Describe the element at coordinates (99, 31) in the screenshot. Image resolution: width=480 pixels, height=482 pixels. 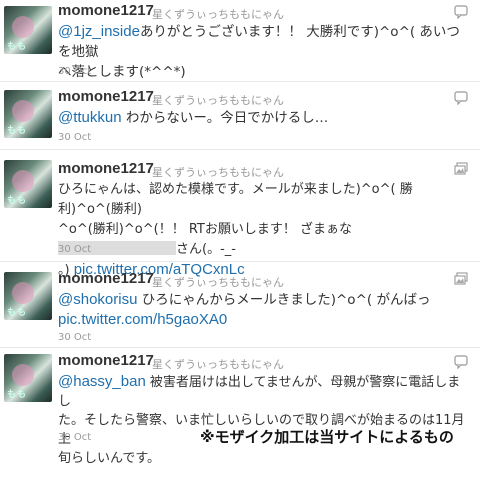
I see `mention-link: @1jz_inside` at that location.